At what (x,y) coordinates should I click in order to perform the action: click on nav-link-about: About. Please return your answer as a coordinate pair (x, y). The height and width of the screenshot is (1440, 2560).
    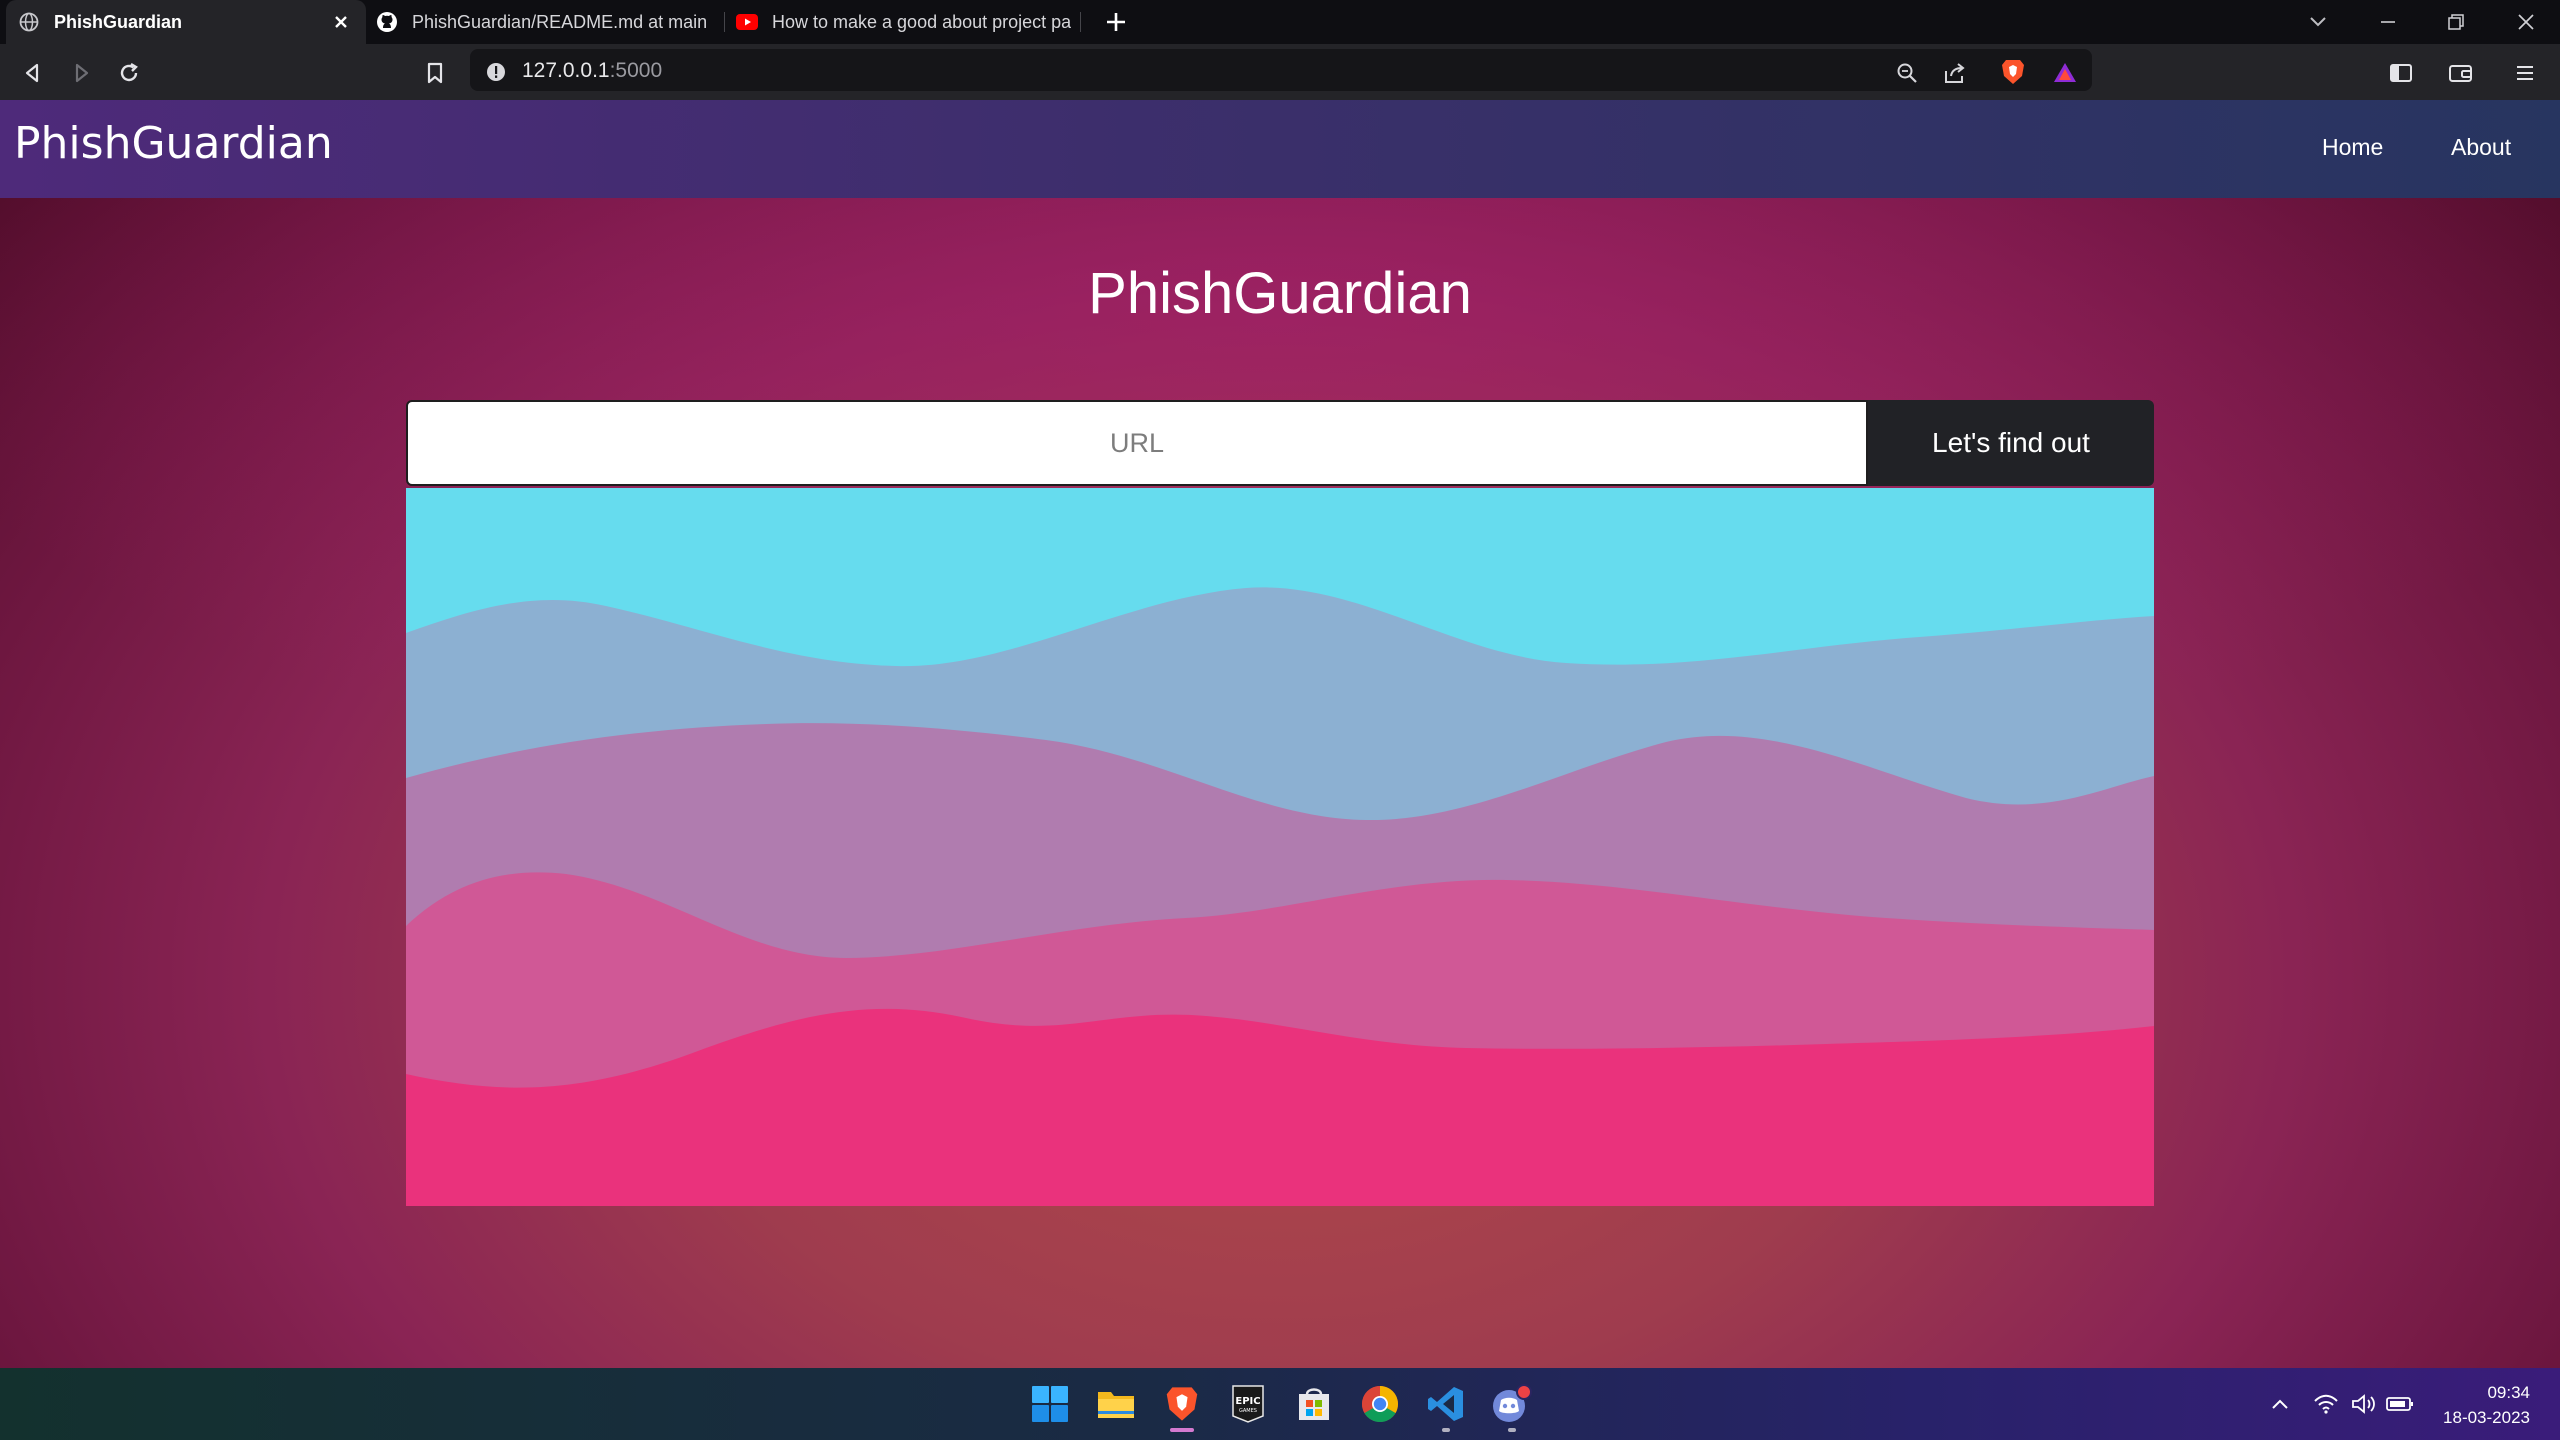
    Looking at the image, I should click on (2481, 147).